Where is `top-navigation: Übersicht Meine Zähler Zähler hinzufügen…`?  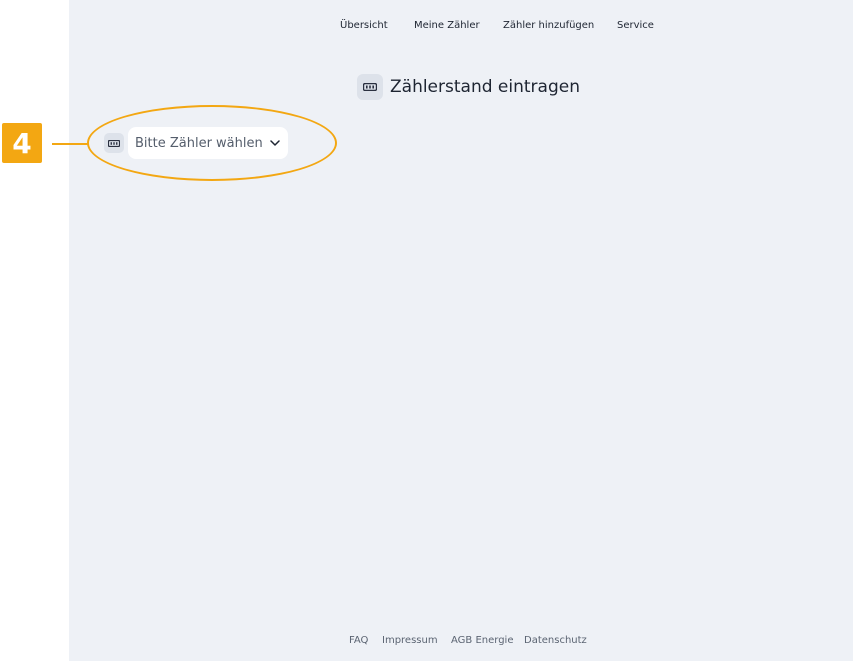 top-navigation: Übersicht Meine Zähler Zähler hinzufügen… is located at coordinates (461, 29).